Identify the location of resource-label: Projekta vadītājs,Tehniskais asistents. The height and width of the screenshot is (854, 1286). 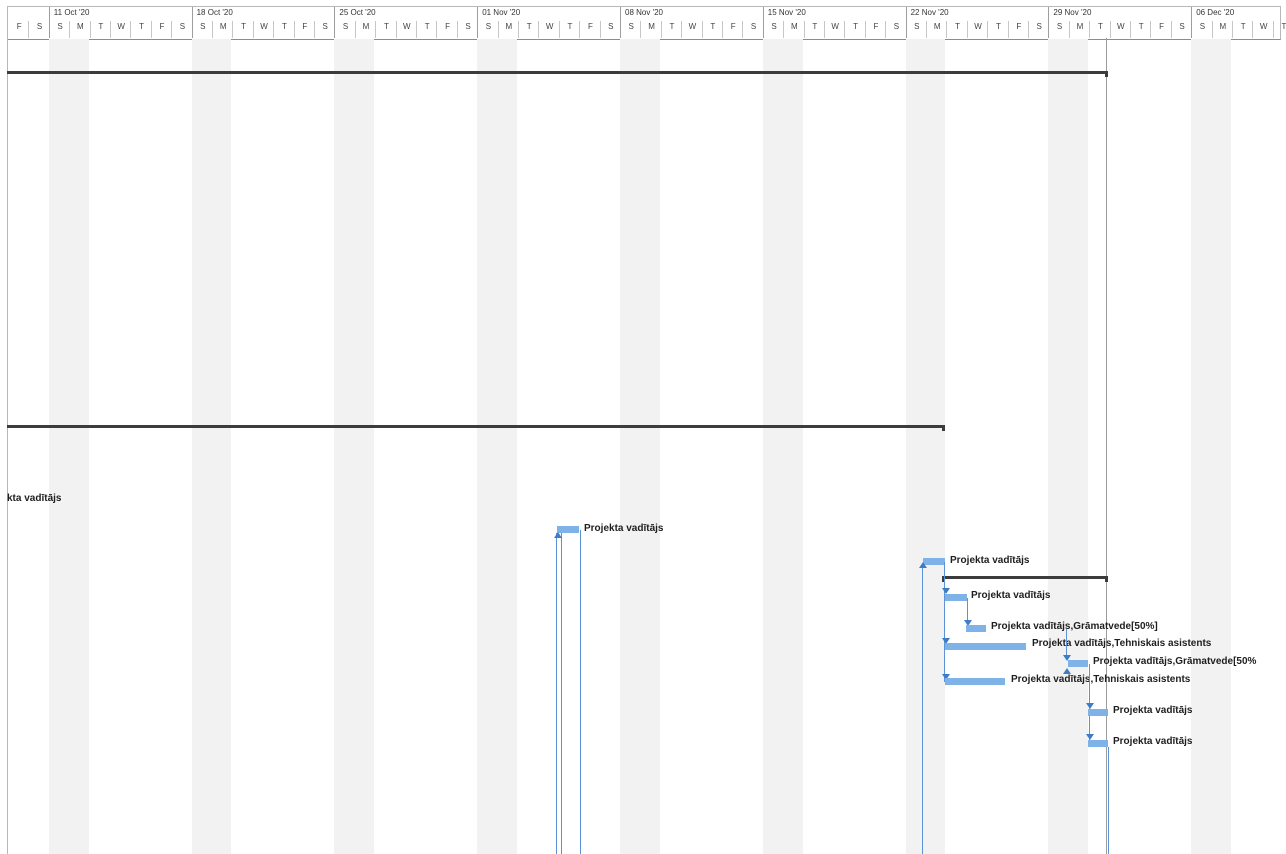
(1101, 679).